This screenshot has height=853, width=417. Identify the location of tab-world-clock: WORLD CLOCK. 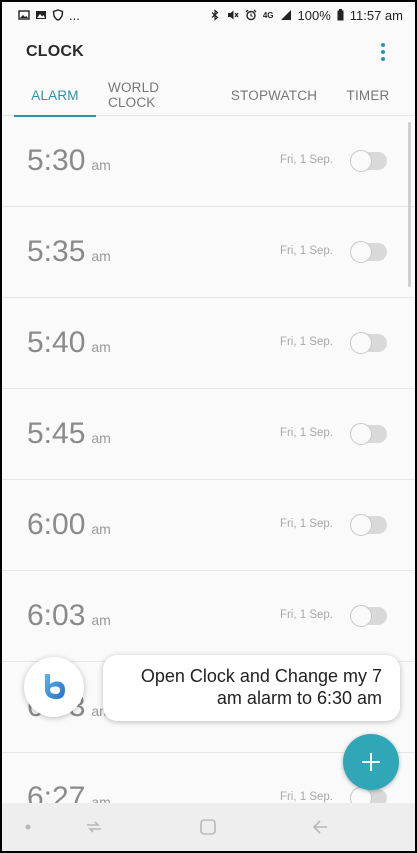
(158, 98).